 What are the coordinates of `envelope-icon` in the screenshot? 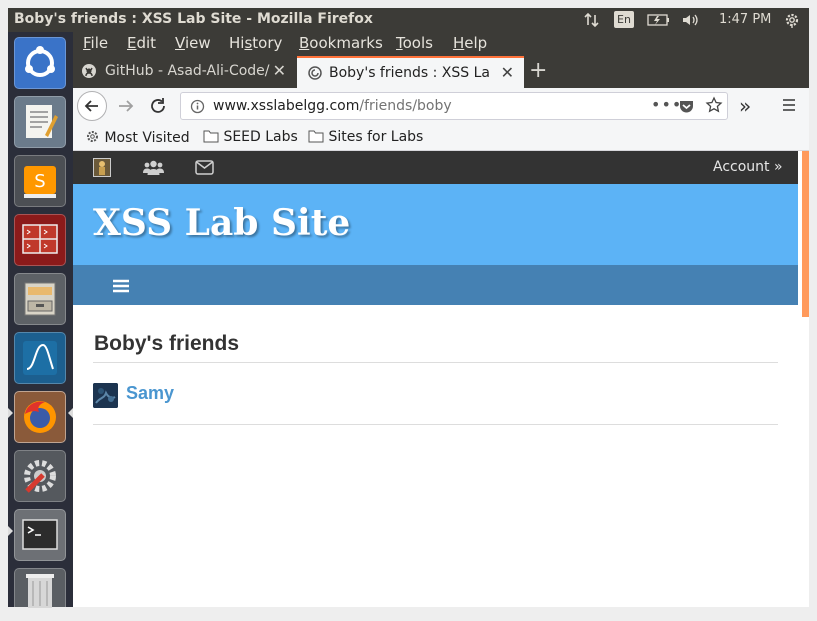 It's located at (204, 169).